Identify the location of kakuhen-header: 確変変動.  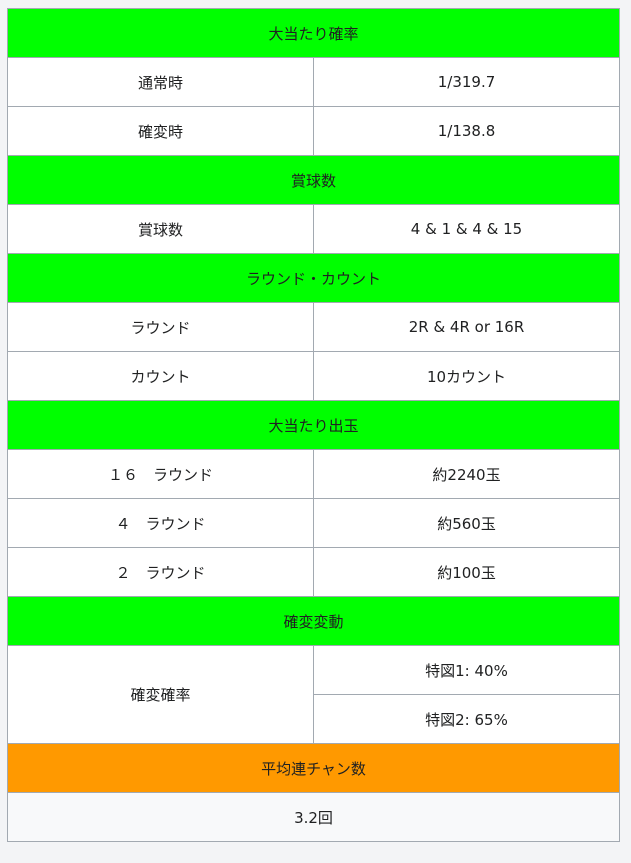
(313, 621).